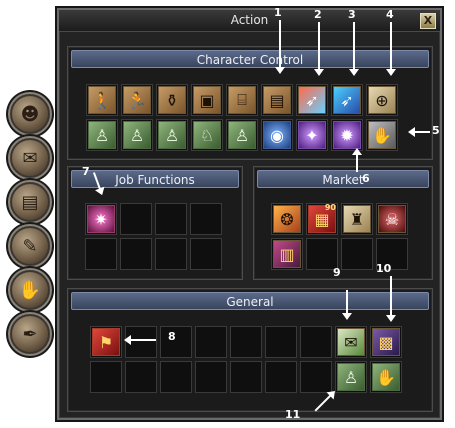  Describe the element at coordinates (278, 12) in the screenshot. I see `annotation-1: 1` at that location.